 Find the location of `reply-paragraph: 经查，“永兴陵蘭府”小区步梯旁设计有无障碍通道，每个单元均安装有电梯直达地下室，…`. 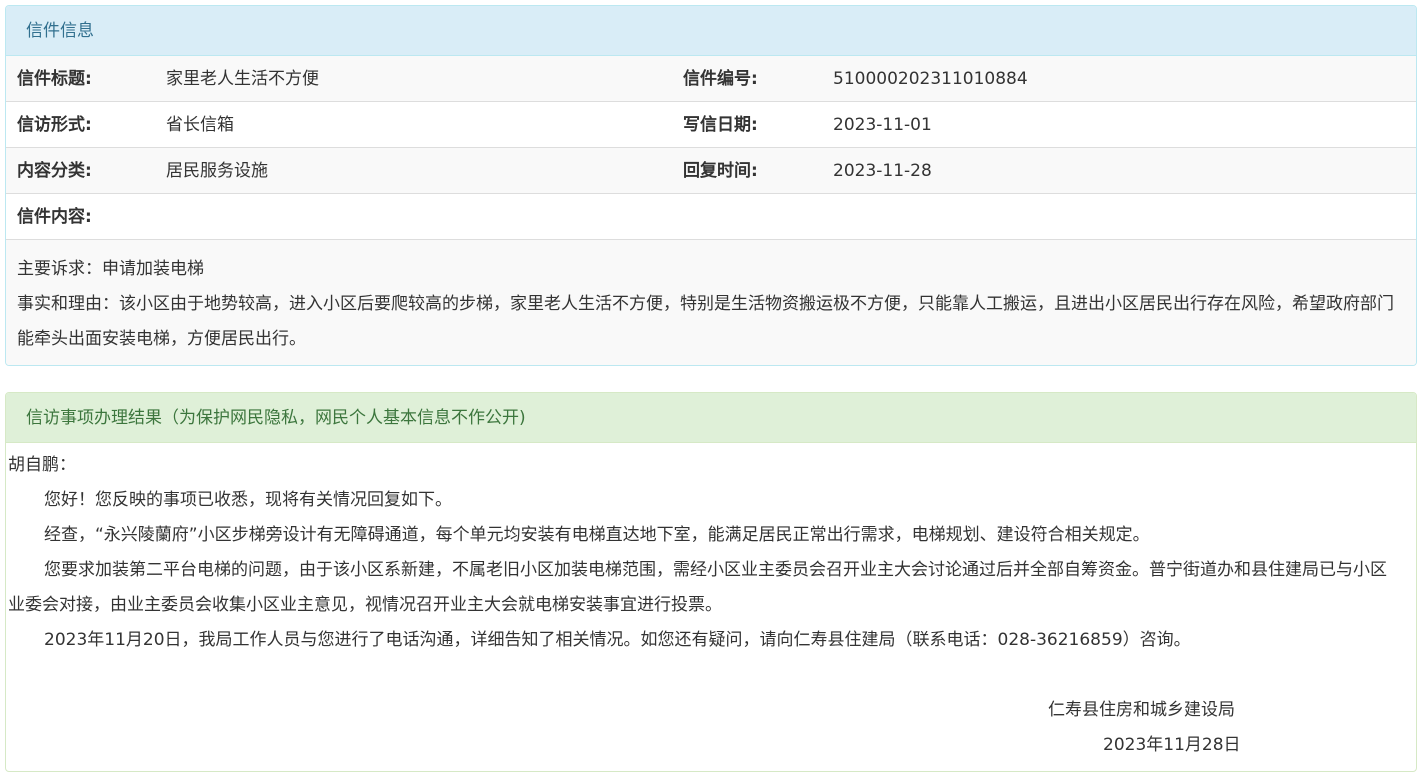

reply-paragraph: 经查，“永兴陵蘭府”小区步梯旁设计有无障碍通道，每个单元均安装有电梯直达地下室，… is located at coordinates (597, 535).